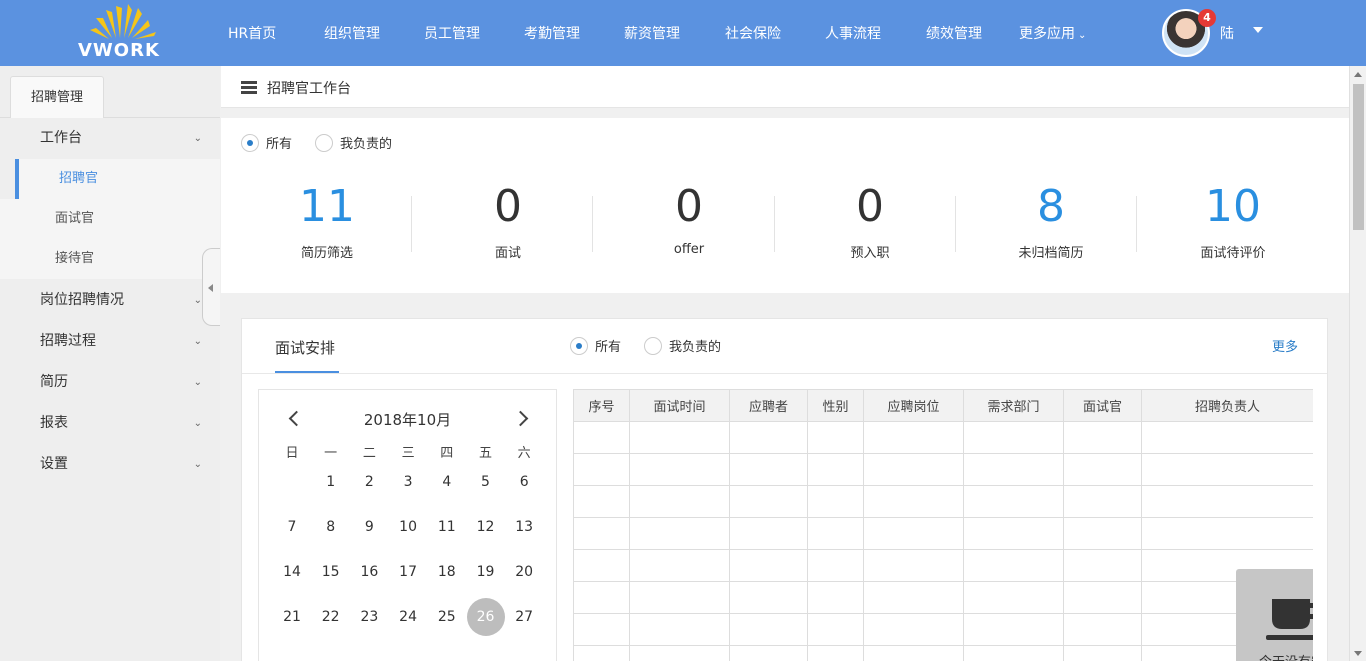 This screenshot has width=1366, height=661. I want to click on calendar-day: 18, so click(447, 572).